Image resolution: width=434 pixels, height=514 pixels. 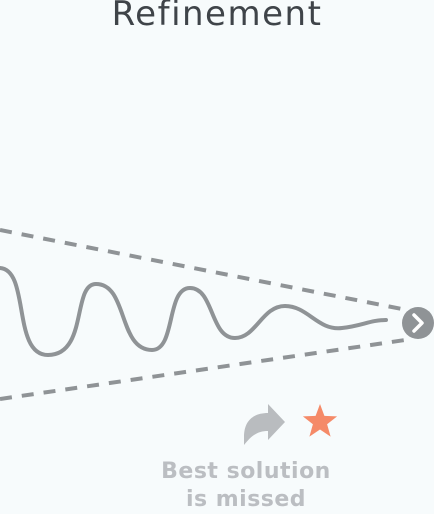 I want to click on caption-line-2: is missed, so click(x=246, y=499).